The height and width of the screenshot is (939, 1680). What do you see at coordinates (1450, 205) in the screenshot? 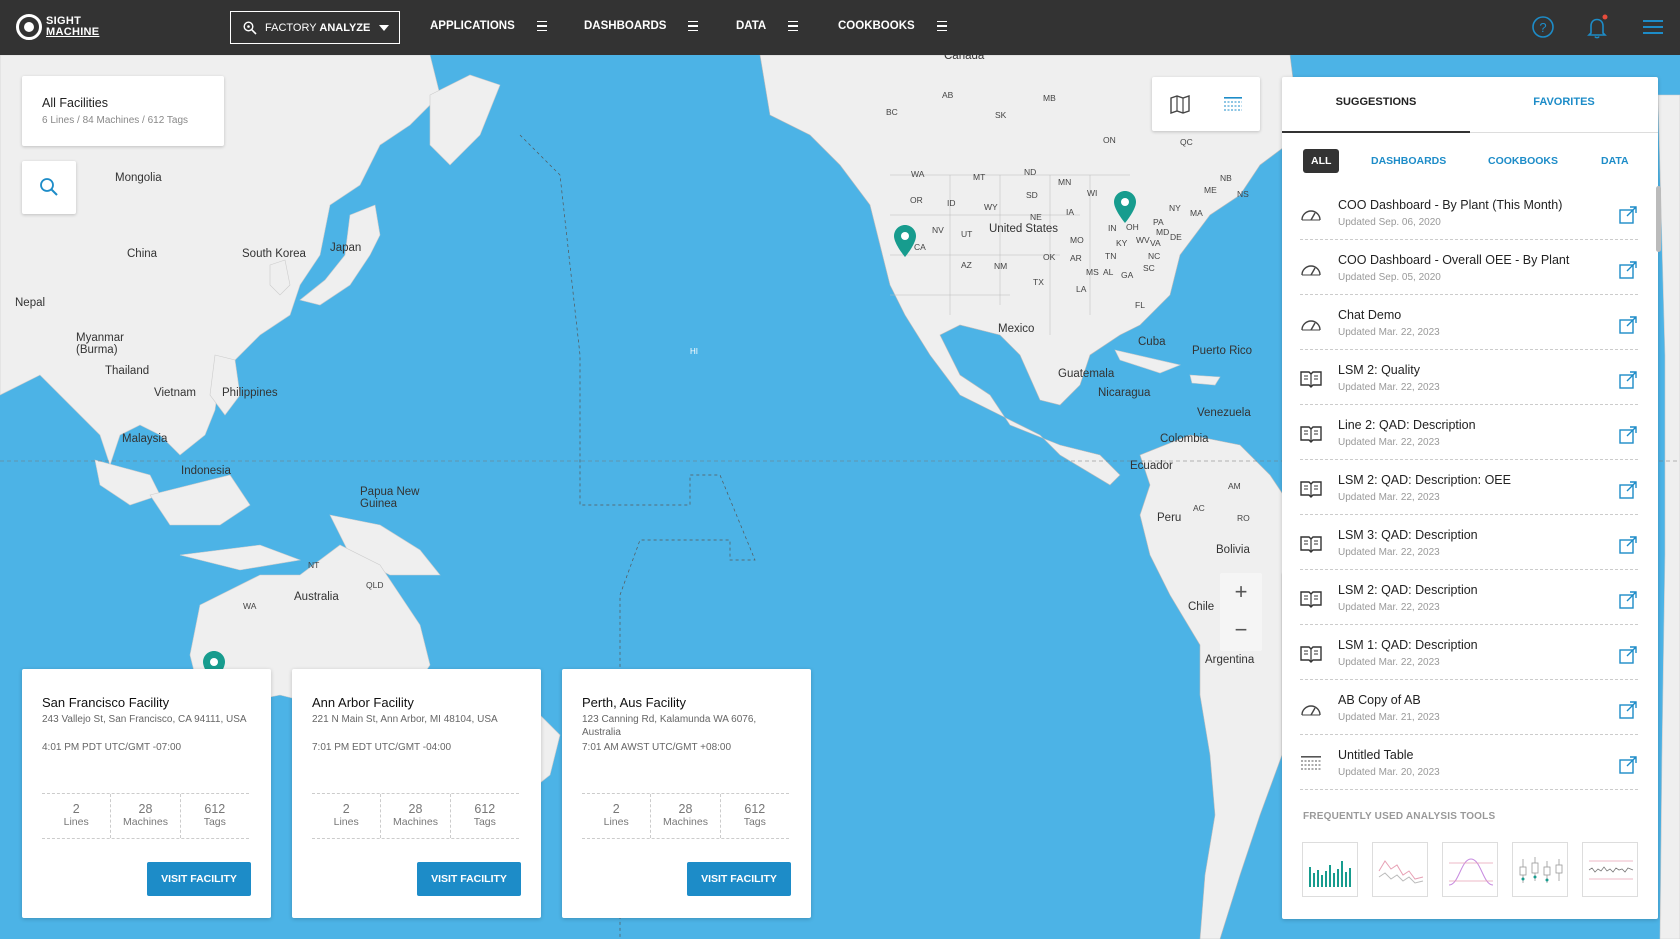
I see `suggestion-title: COO Dashboard - By Plant (This Month)` at bounding box center [1450, 205].